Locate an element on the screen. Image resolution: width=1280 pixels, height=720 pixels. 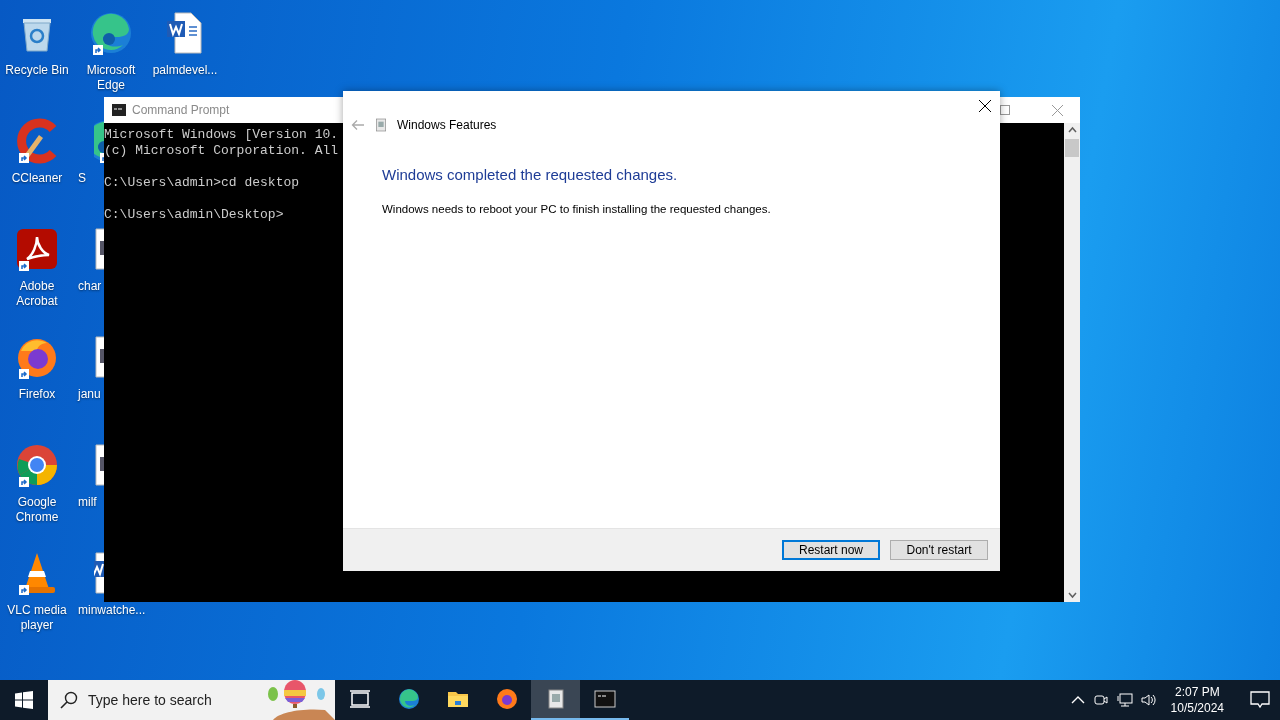
icon-label: Firefox is located at coordinates (37, 394).